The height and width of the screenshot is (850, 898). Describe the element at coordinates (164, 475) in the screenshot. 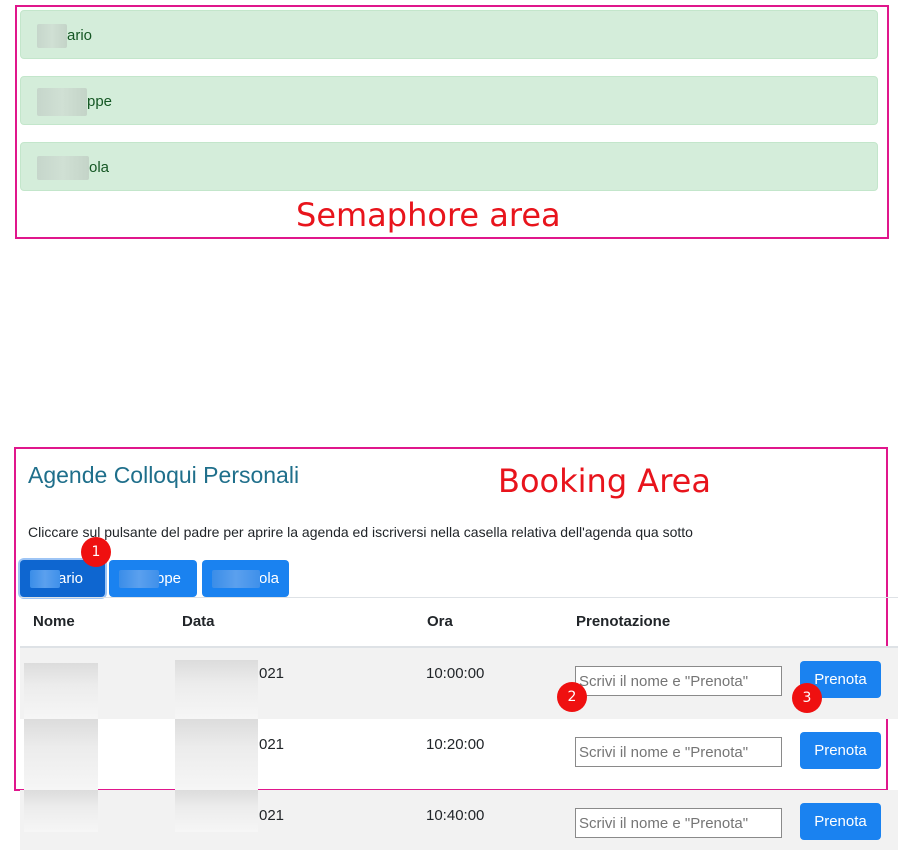

I see `page-title: Agende Colloqui Personali` at that location.